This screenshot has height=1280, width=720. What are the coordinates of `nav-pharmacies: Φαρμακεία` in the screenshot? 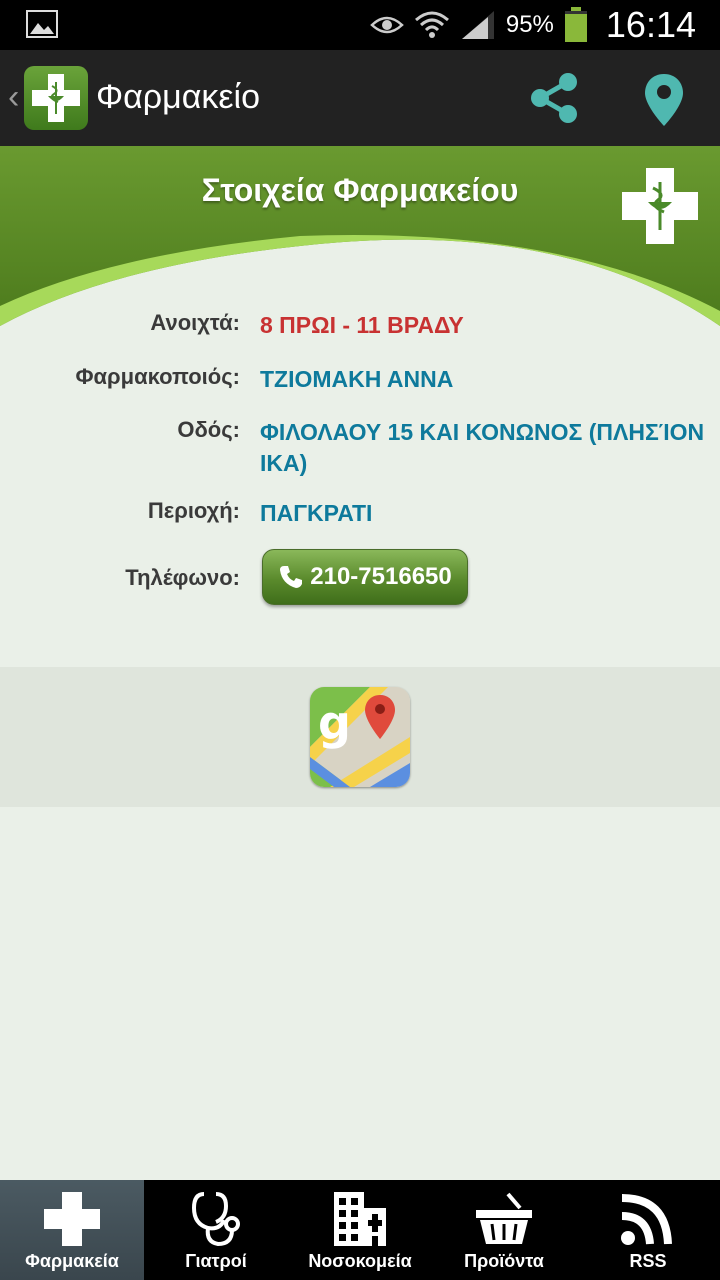 It's located at (72, 1230).